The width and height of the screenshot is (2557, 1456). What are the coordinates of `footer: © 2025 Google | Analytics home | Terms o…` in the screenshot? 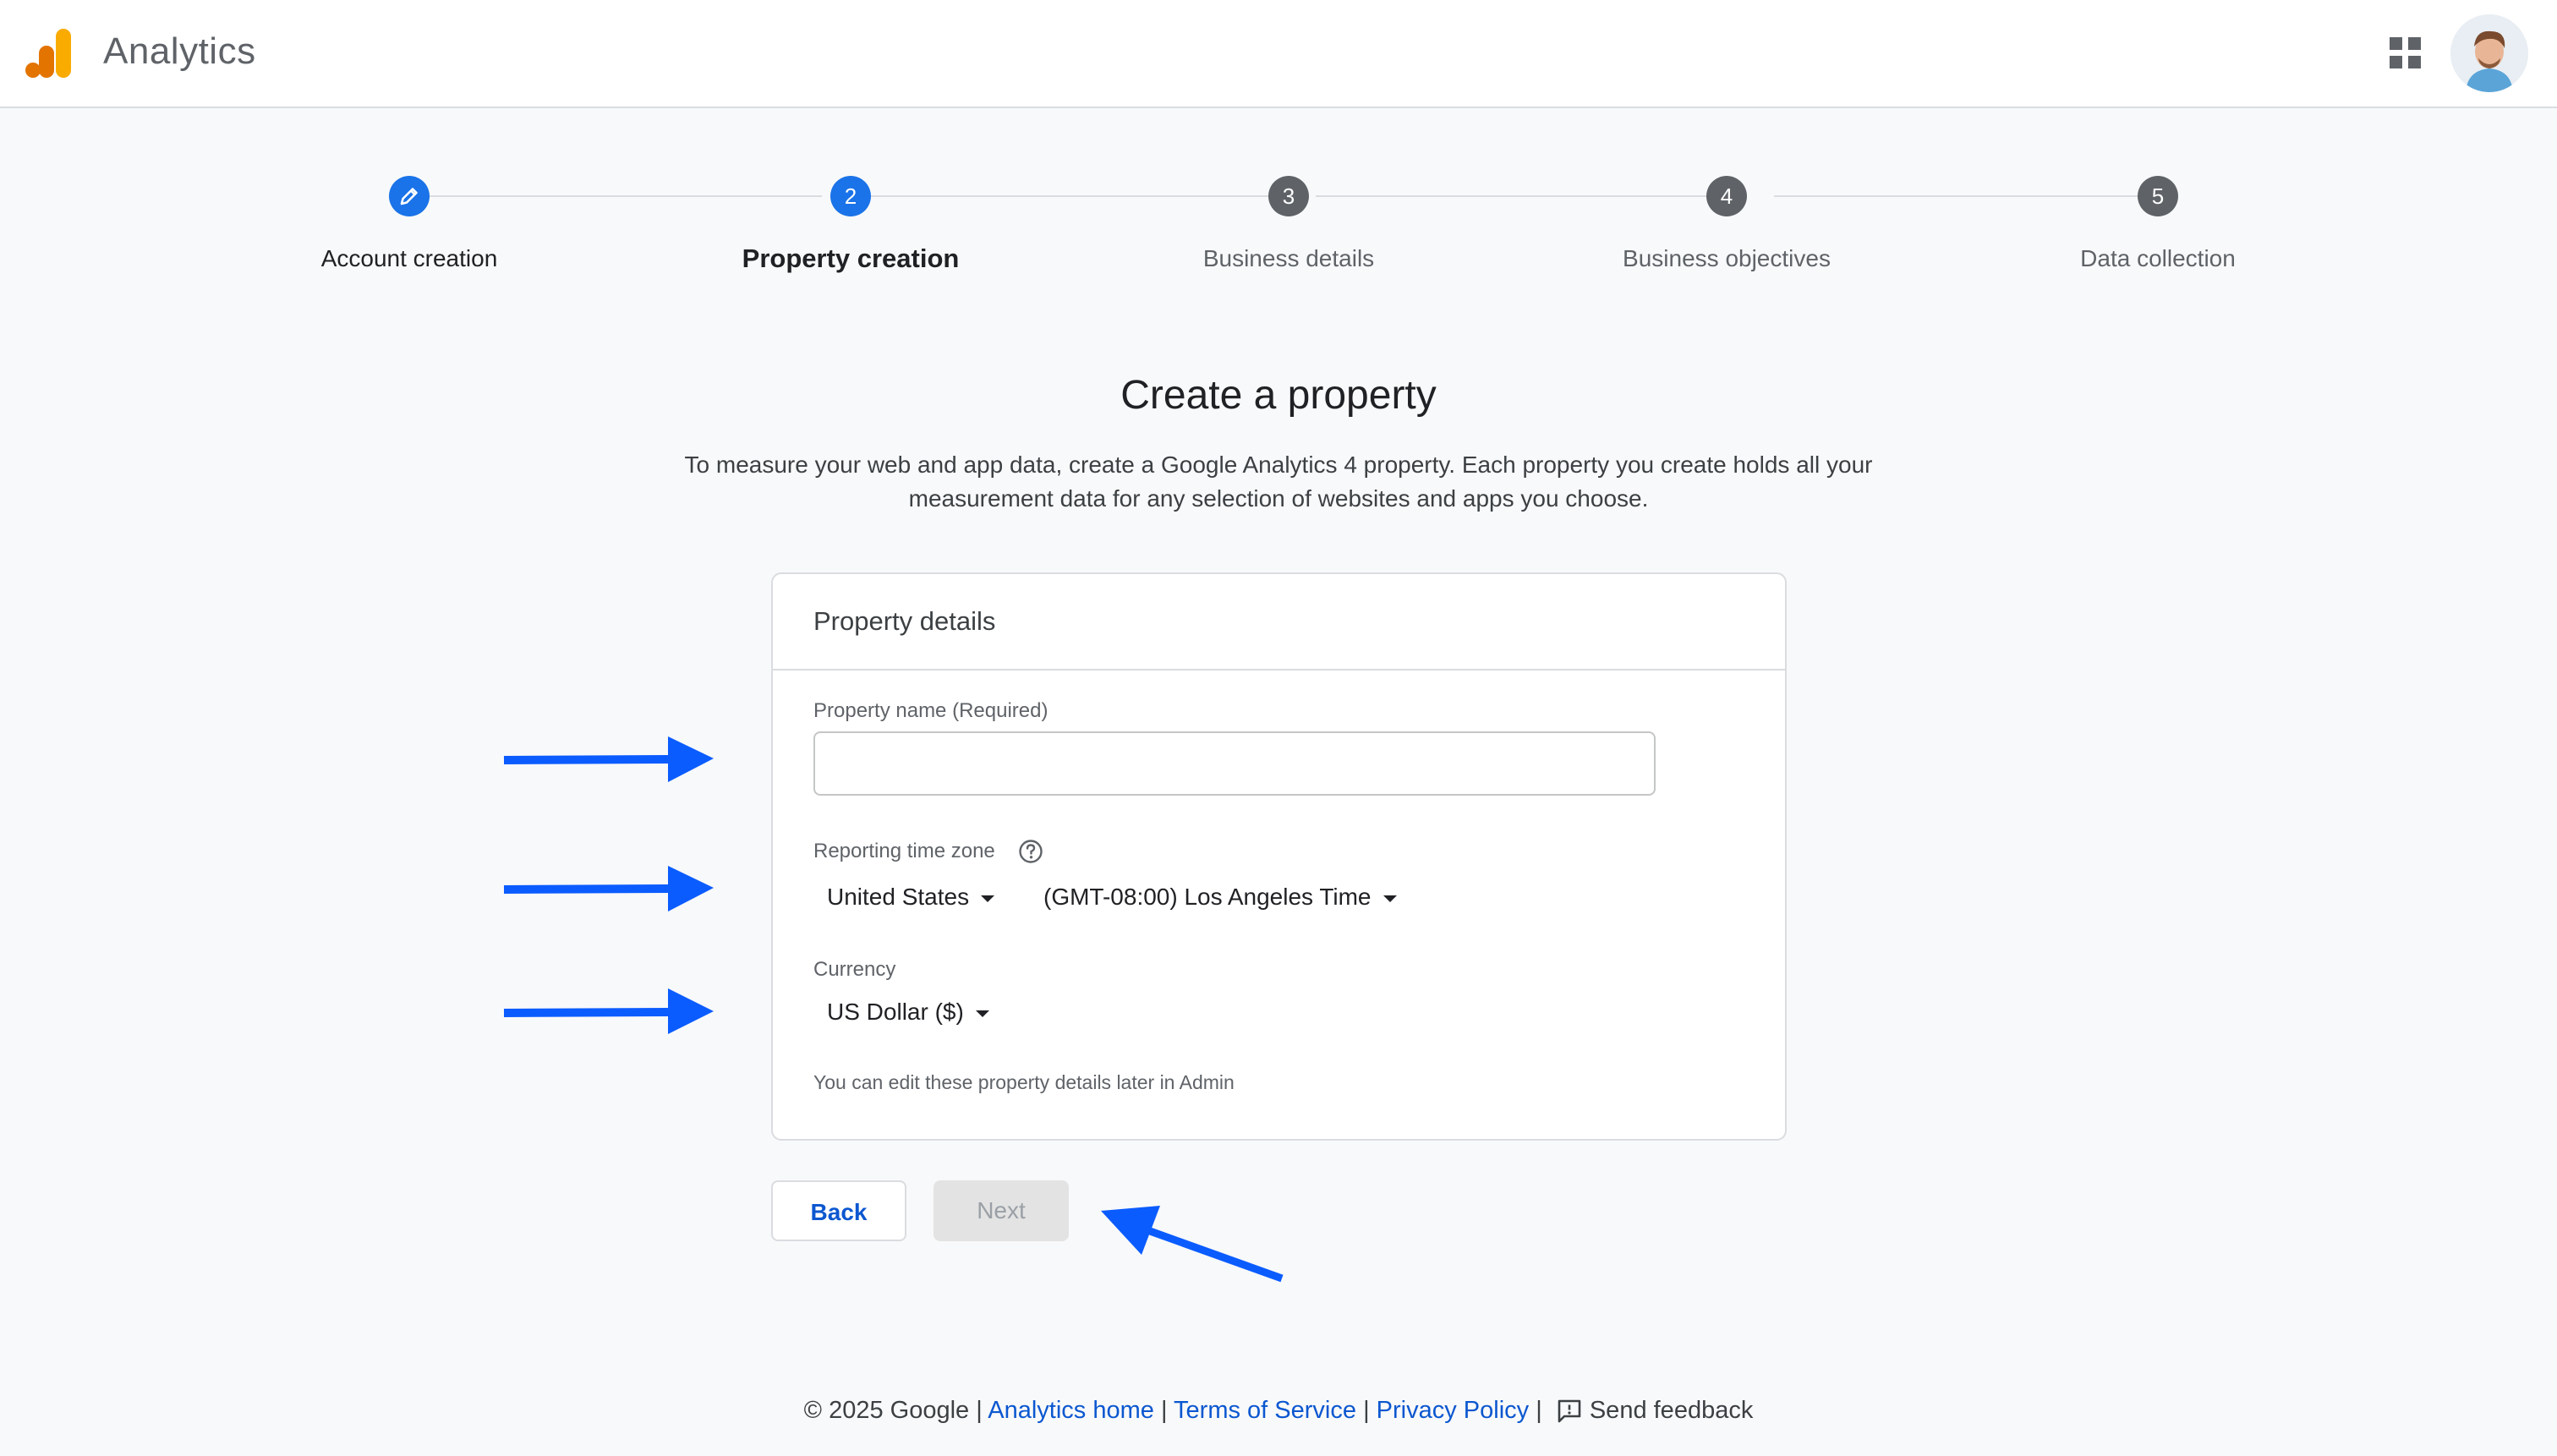 It's located at (1278, 1411).